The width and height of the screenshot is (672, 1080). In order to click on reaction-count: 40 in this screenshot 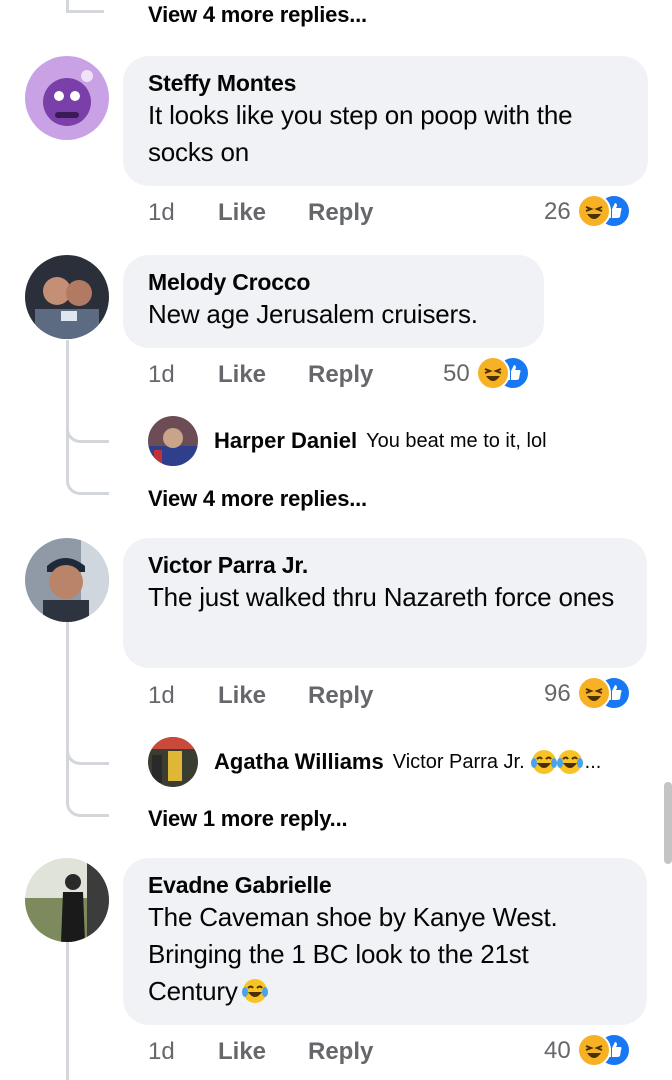, I will do `click(557, 1050)`.